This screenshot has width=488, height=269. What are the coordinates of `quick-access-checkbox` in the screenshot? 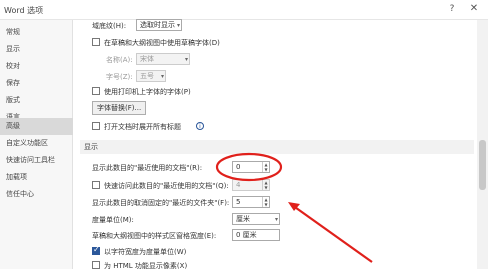 It's located at (96, 185).